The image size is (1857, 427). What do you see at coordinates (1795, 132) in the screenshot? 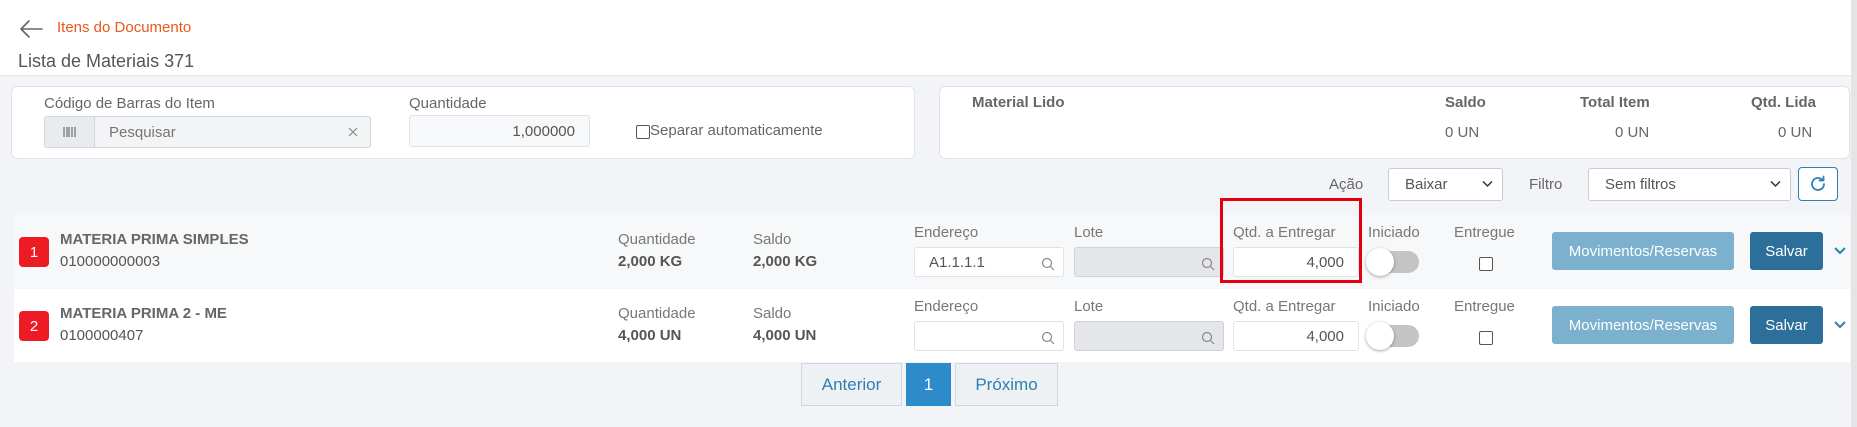
I see `qtd-lida-value: 0 UN` at bounding box center [1795, 132].